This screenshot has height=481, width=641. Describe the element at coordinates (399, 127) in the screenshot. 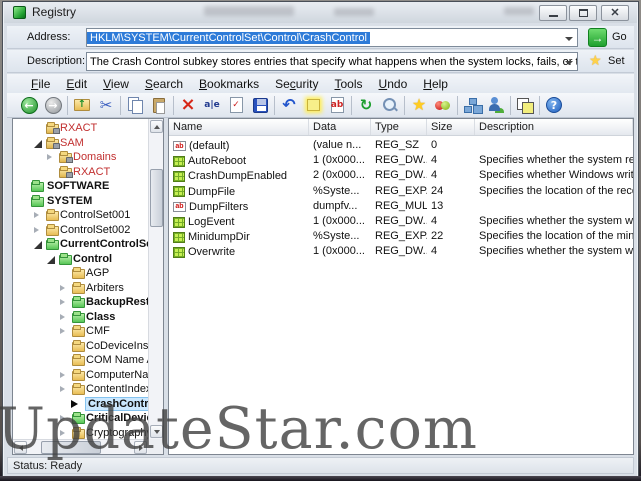

I see `column-header-type: Type` at that location.